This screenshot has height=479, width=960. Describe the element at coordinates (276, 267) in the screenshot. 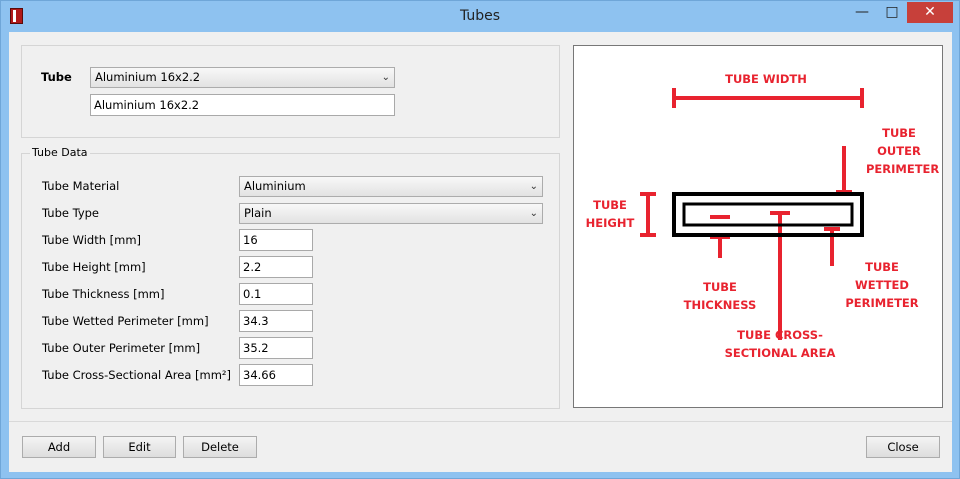

I see `tube-height-field: 2.2` at that location.